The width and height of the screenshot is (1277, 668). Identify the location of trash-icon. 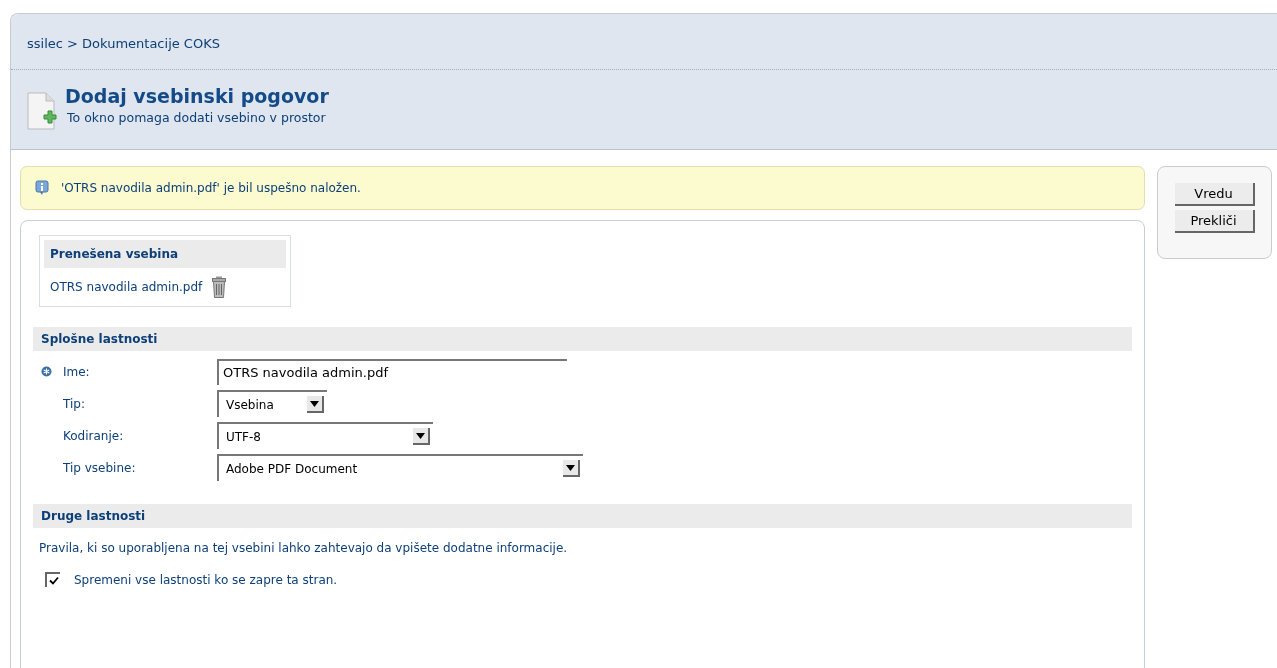
(219, 287).